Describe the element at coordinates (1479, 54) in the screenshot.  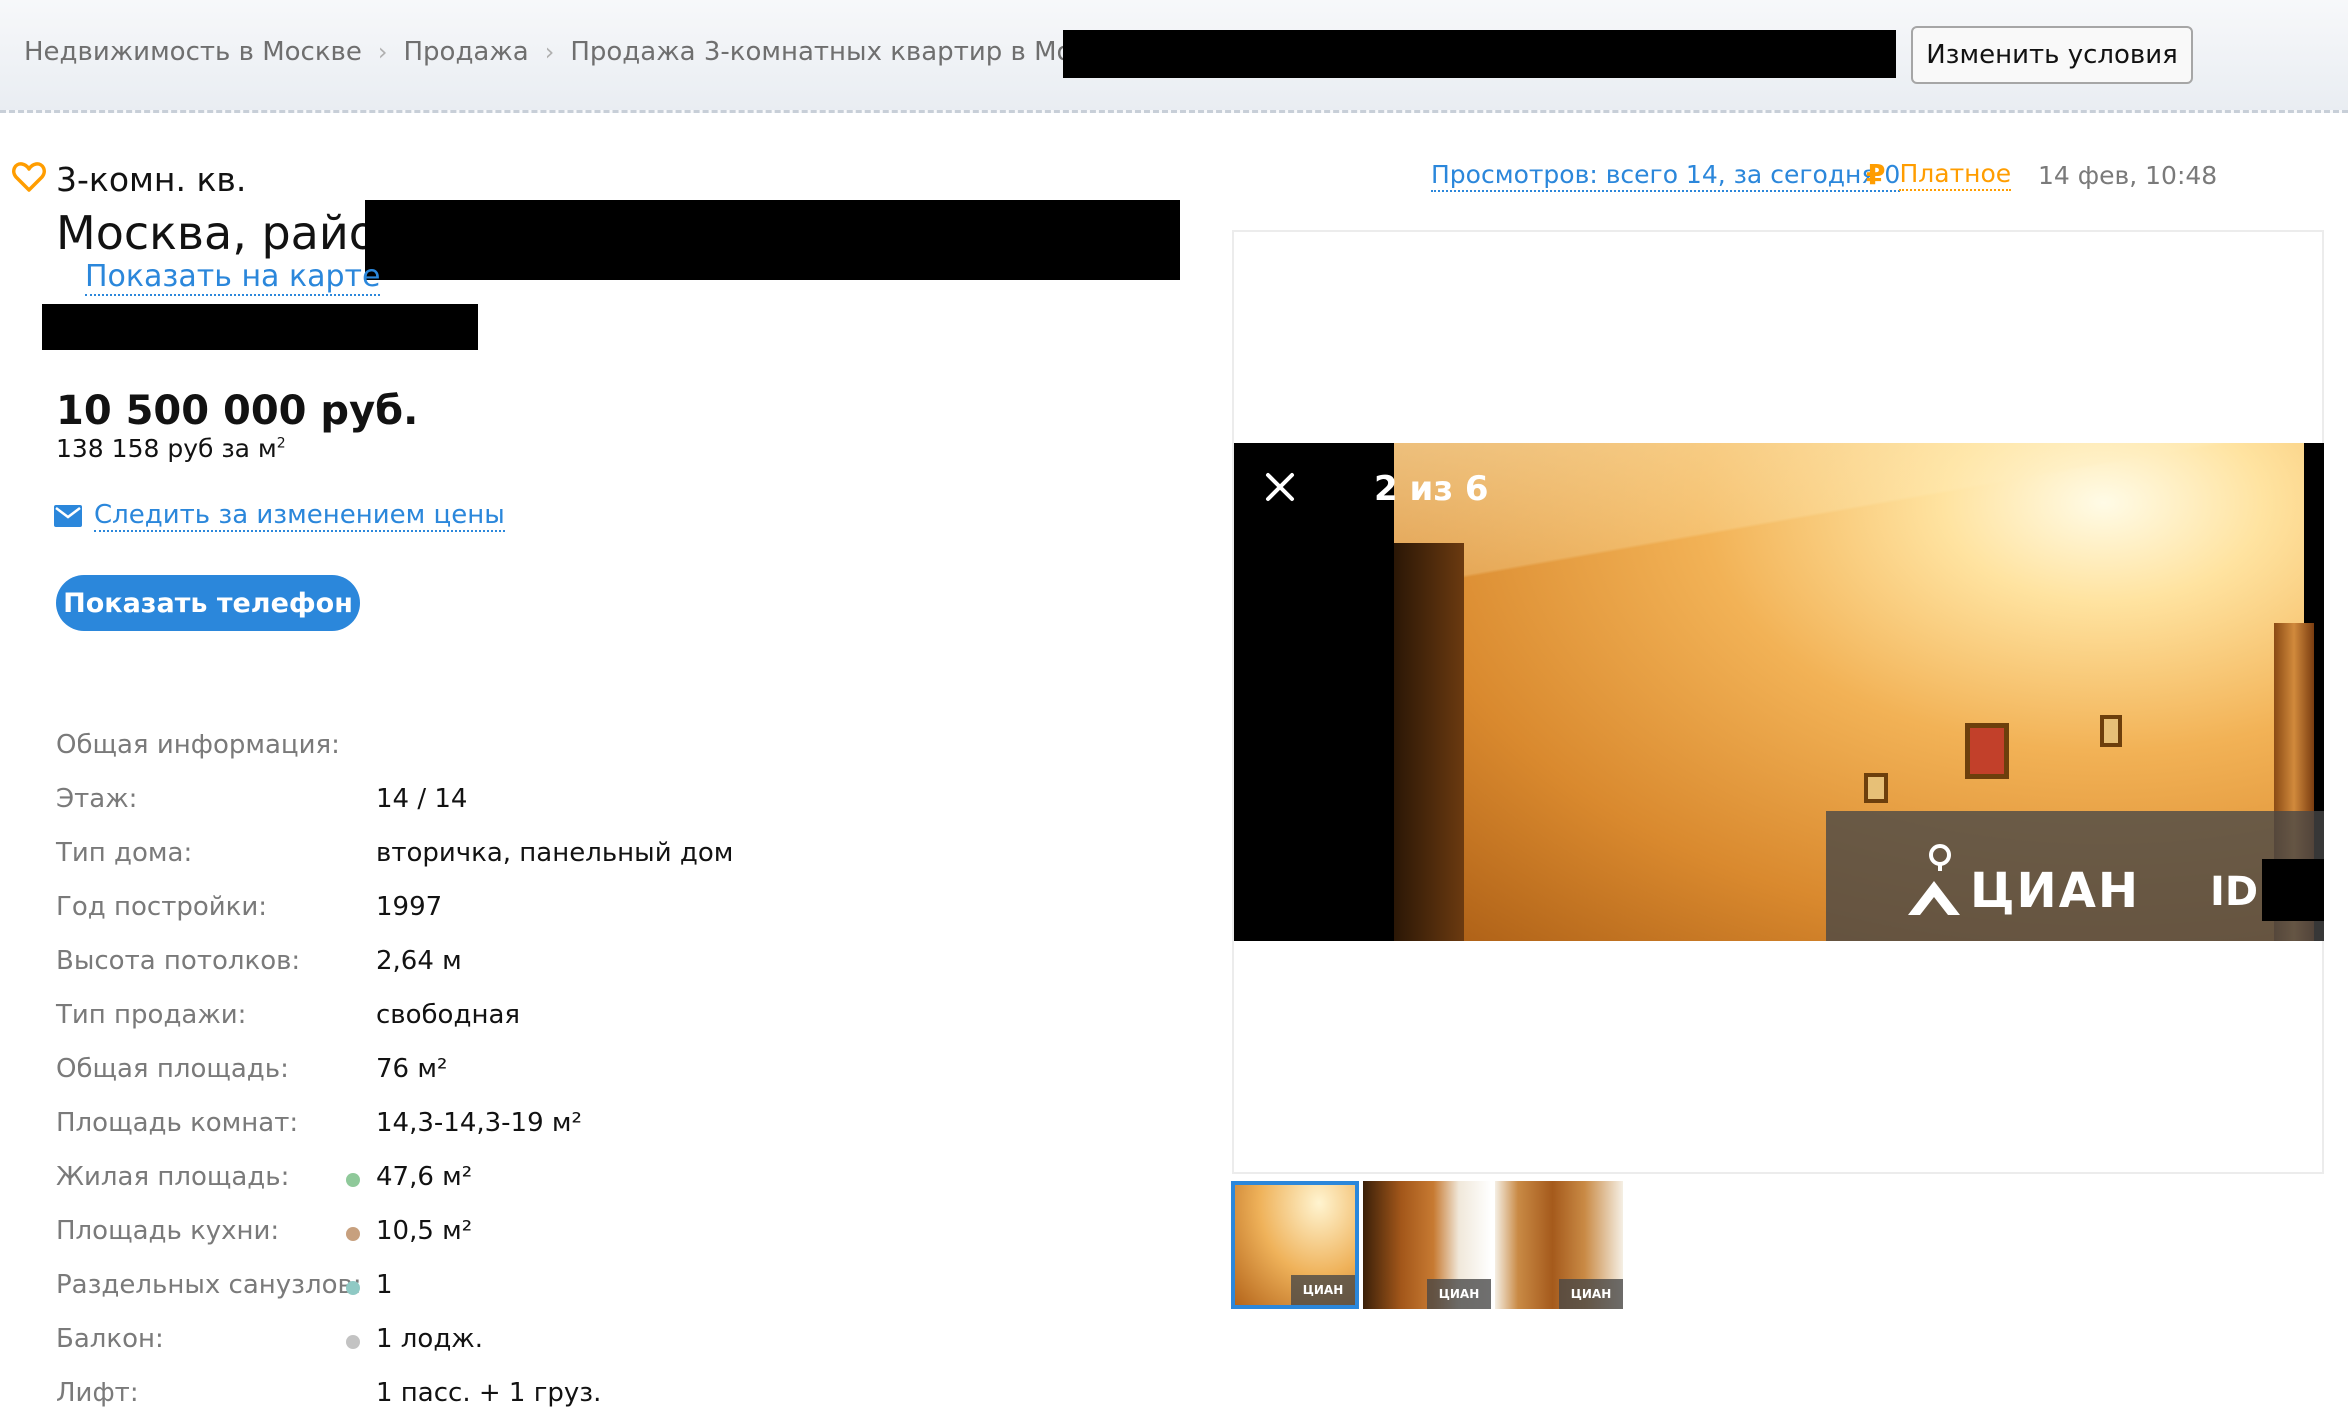
I see `redacted-breadcrumb` at that location.